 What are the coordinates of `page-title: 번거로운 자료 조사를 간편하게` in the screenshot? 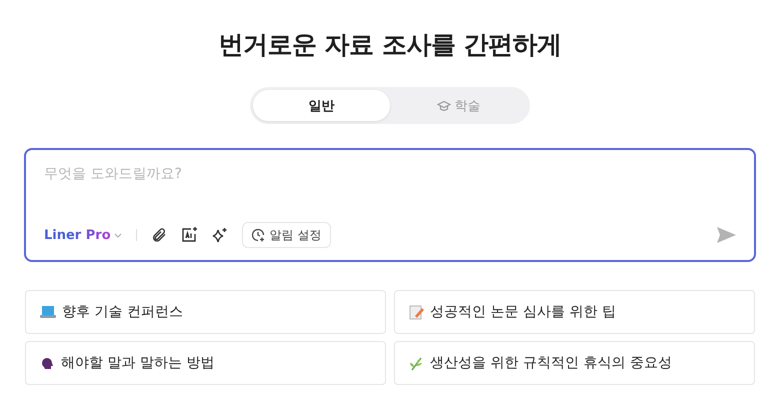 It's located at (390, 45).